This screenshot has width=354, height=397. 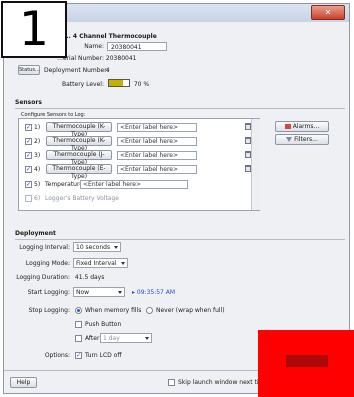 What do you see at coordinates (110, 36) in the screenshot?
I see `window-heading: ... 4 Channel Thermocouple` at bounding box center [110, 36].